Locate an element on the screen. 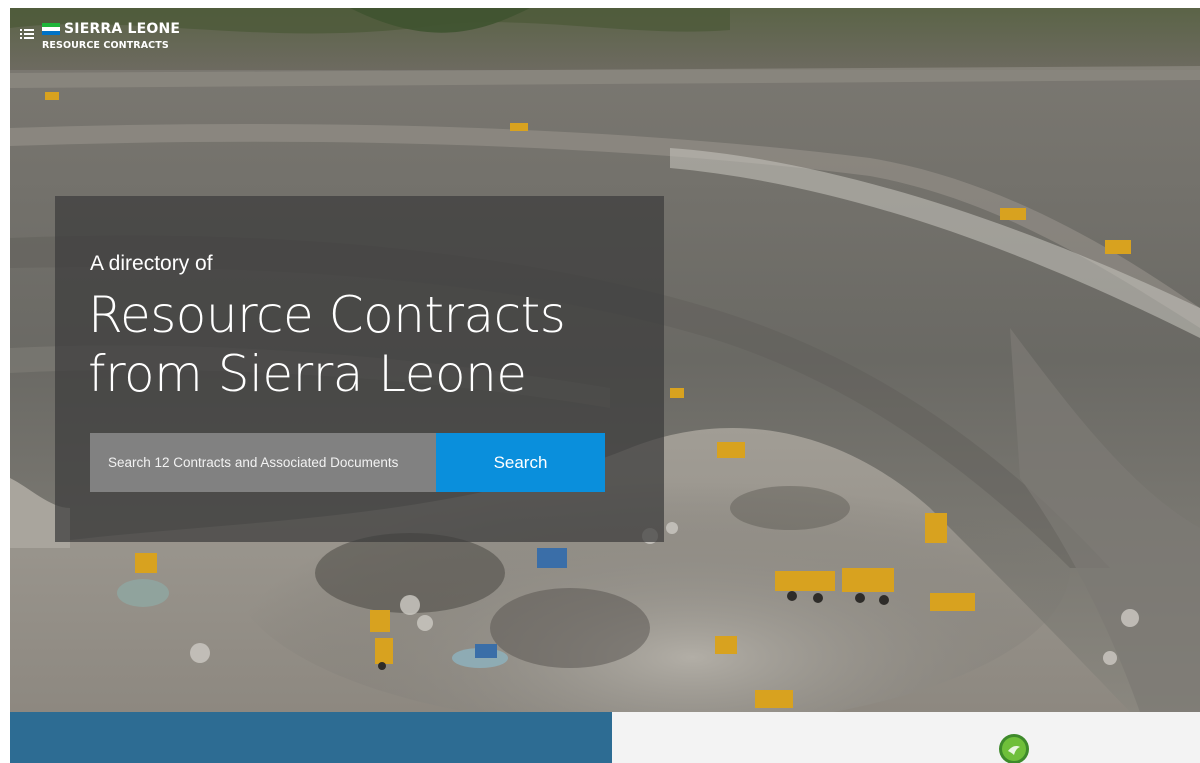 The image size is (1200, 763). brand-text: SIERRA LEONE RESOURCE CONTRACTS is located at coordinates (111, 36).